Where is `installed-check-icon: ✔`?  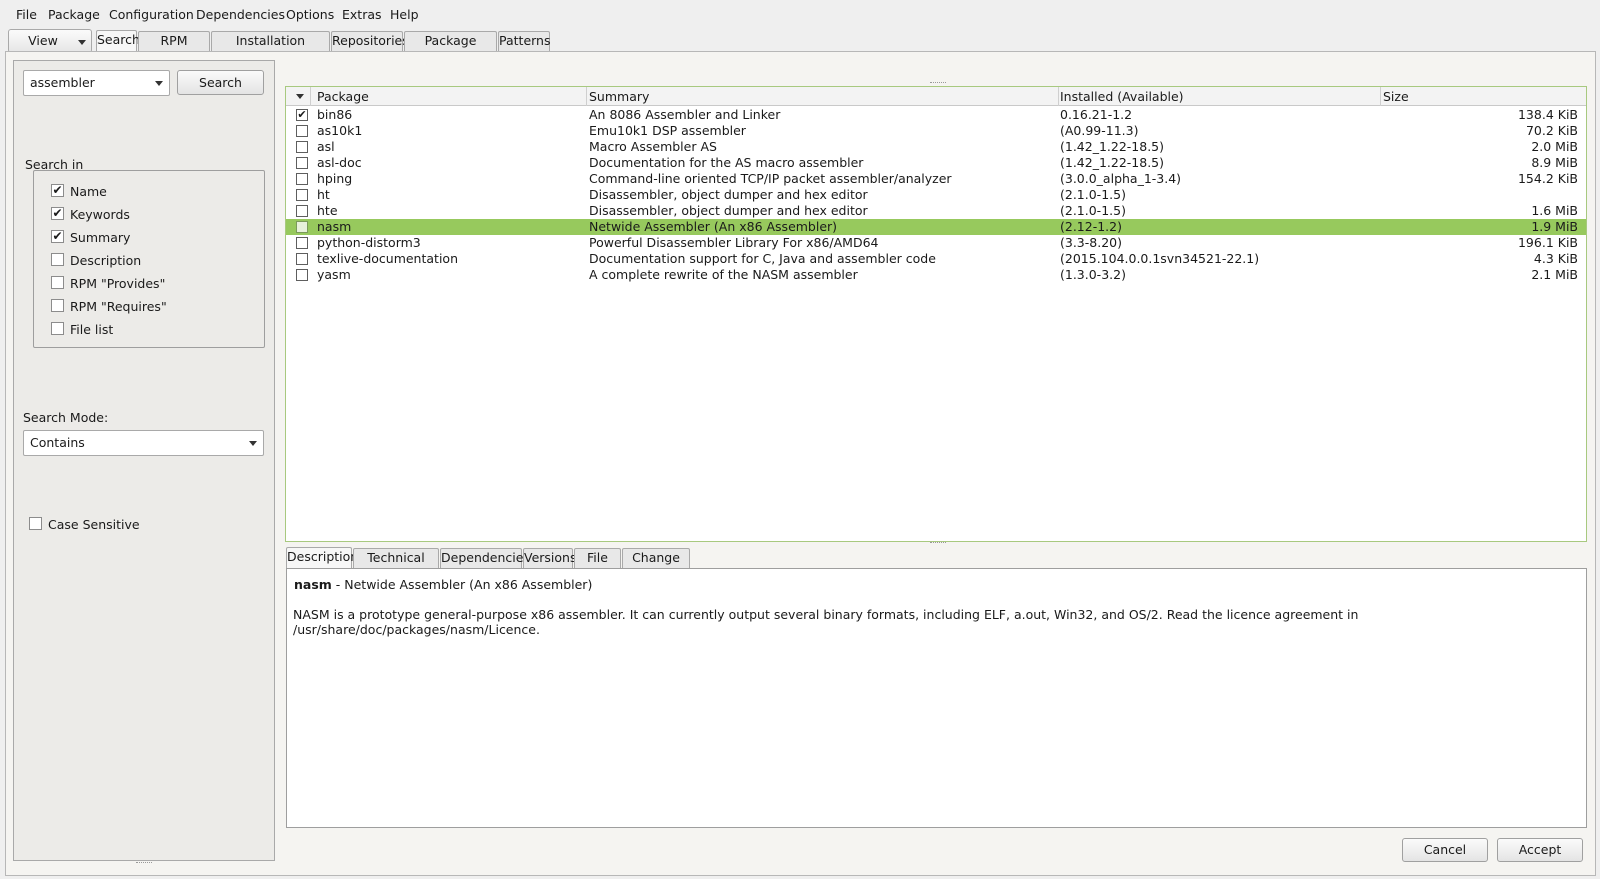
installed-check-icon: ✔ is located at coordinates (302, 114).